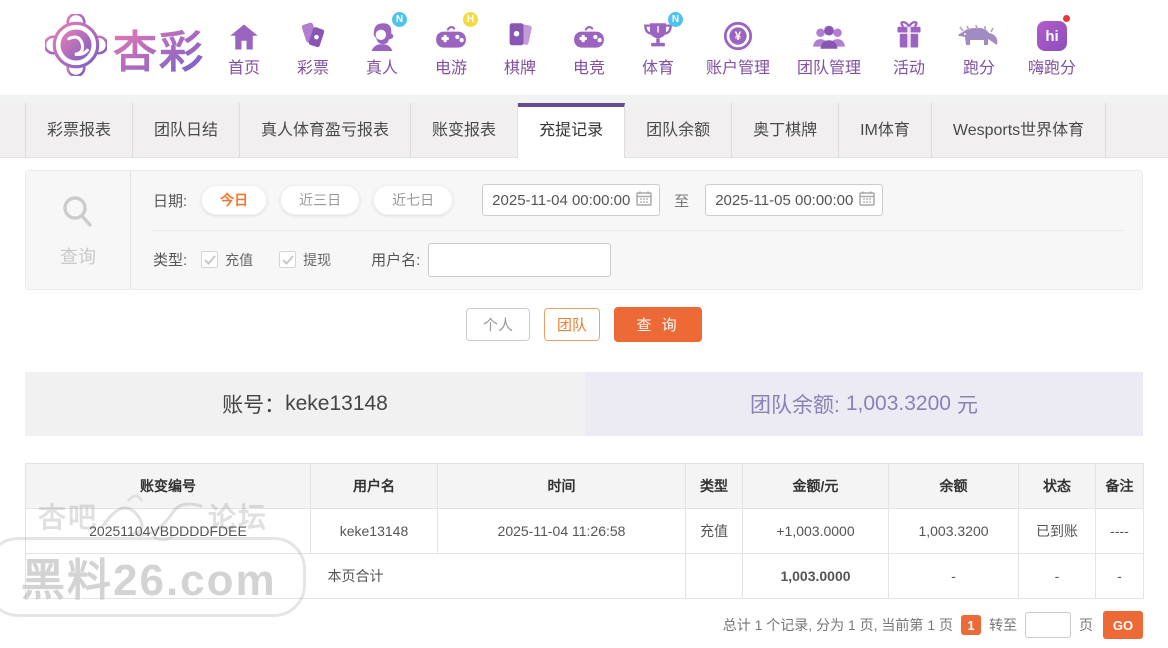  What do you see at coordinates (1057, 576) in the screenshot?
I see `total-status: -` at bounding box center [1057, 576].